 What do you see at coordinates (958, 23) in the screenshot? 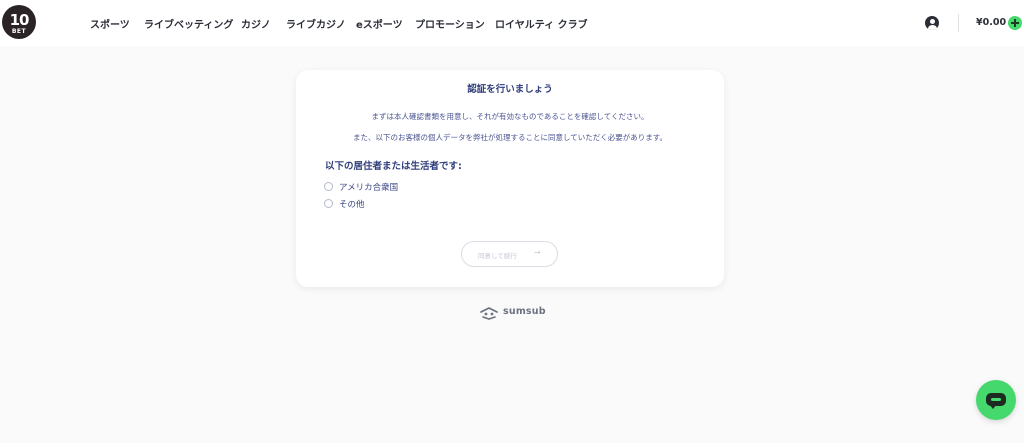
I see `header-divider` at bounding box center [958, 23].